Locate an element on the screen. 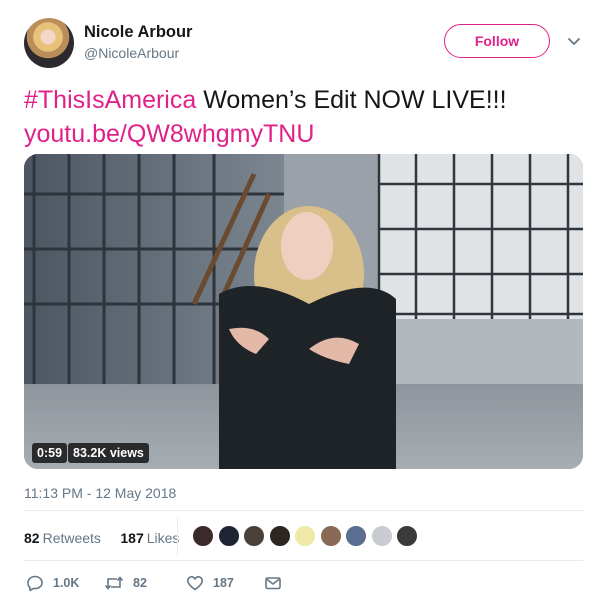 This screenshot has width=603, height=604. author-handle: @NicoleArbour is located at coordinates (131, 53).